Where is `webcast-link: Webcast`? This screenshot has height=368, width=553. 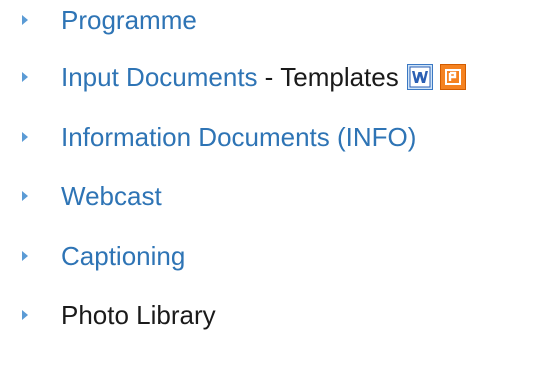 webcast-link: Webcast is located at coordinates (111, 196).